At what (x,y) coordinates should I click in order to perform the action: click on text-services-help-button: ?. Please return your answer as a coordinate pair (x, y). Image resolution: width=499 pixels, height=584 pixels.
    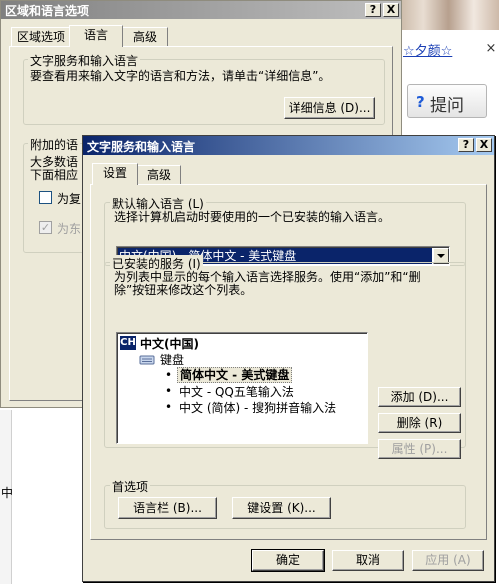
    Looking at the image, I should click on (466, 145).